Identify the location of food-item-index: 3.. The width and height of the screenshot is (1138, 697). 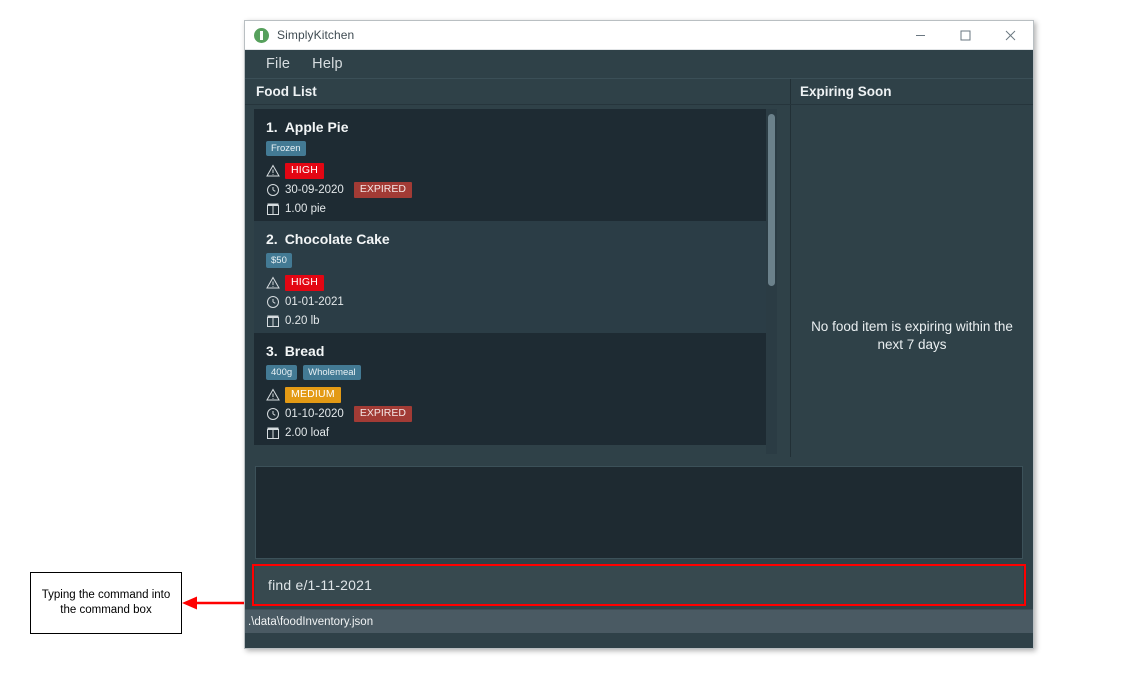
(272, 351).